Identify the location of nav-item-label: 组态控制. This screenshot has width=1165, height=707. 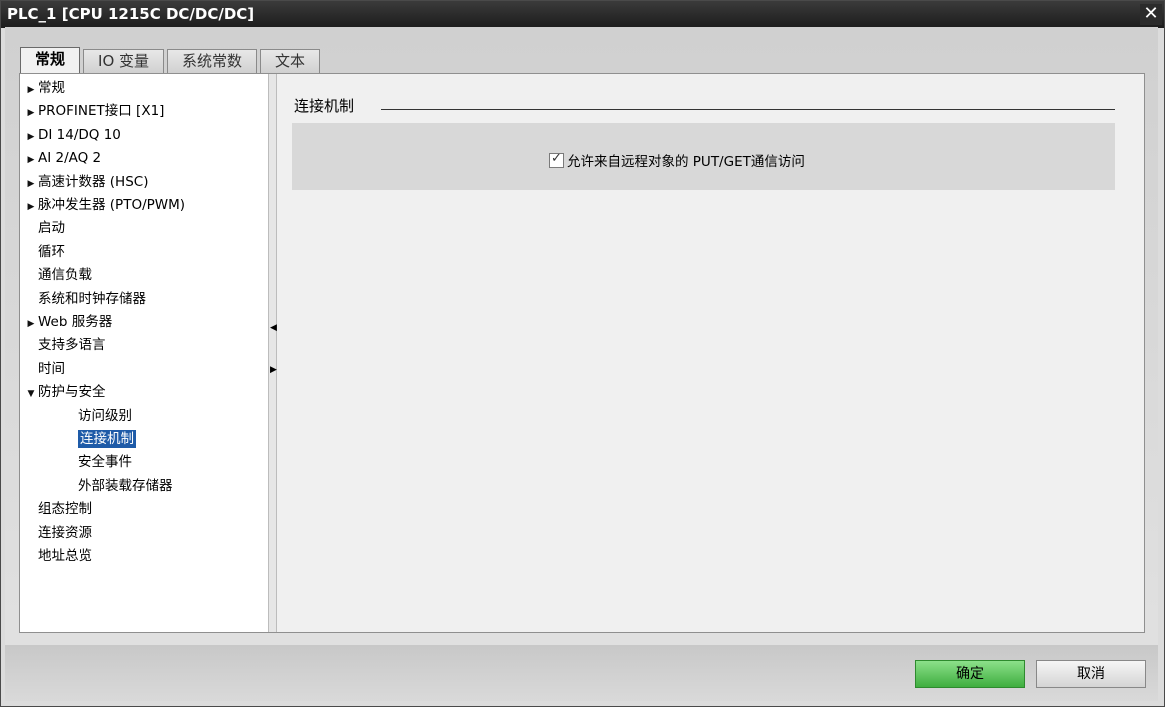
(65, 509).